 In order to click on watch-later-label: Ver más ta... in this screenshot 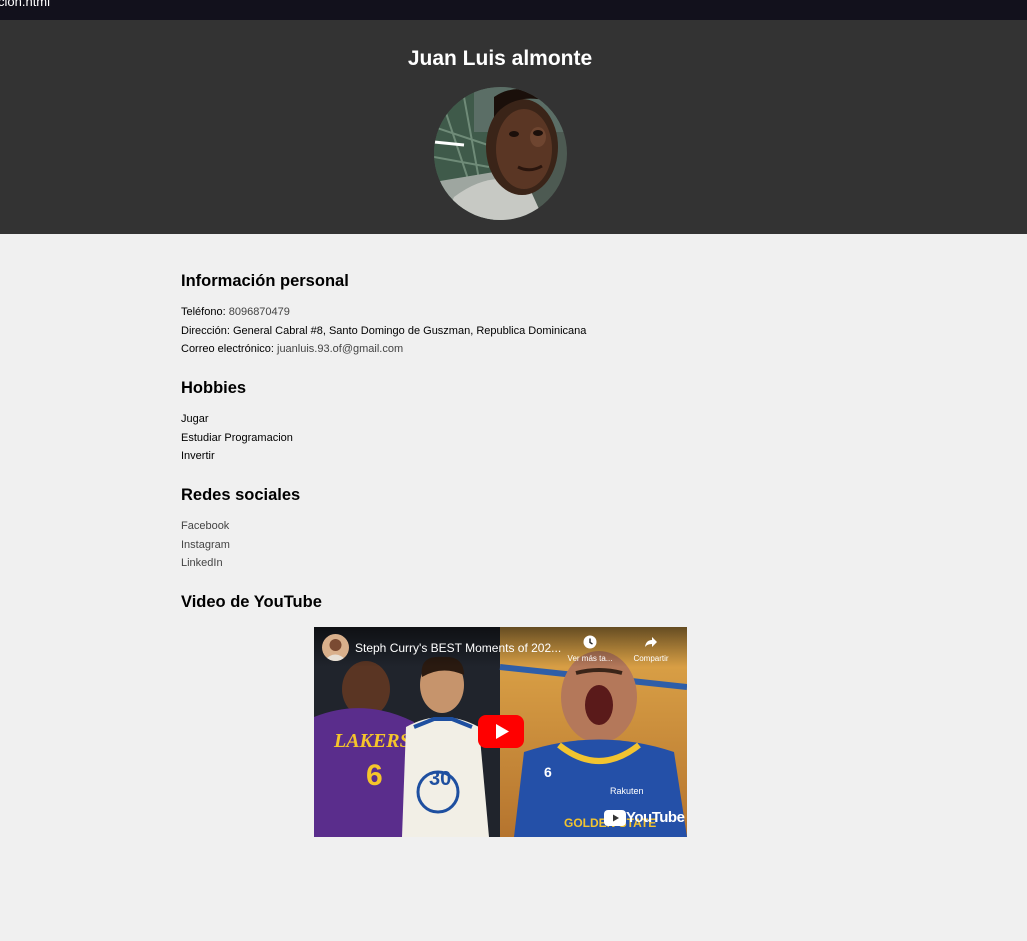, I will do `click(590, 658)`.